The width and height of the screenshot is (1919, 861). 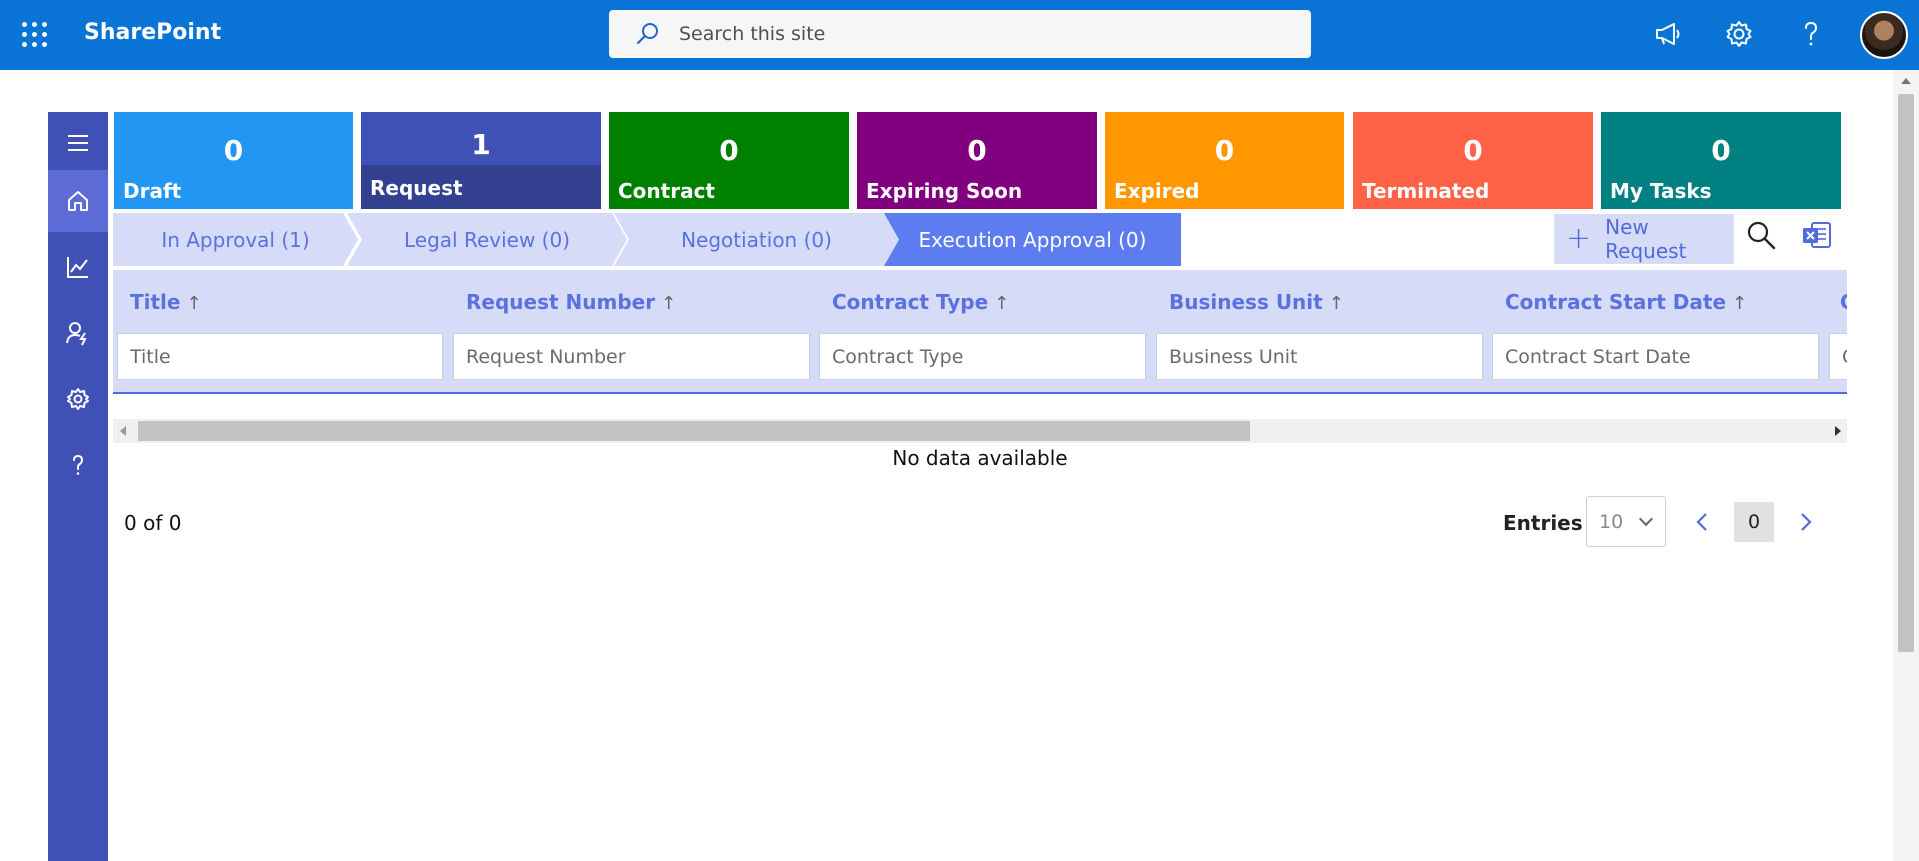 What do you see at coordinates (1246, 302) in the screenshot?
I see `column-title-text: Business Unit` at bounding box center [1246, 302].